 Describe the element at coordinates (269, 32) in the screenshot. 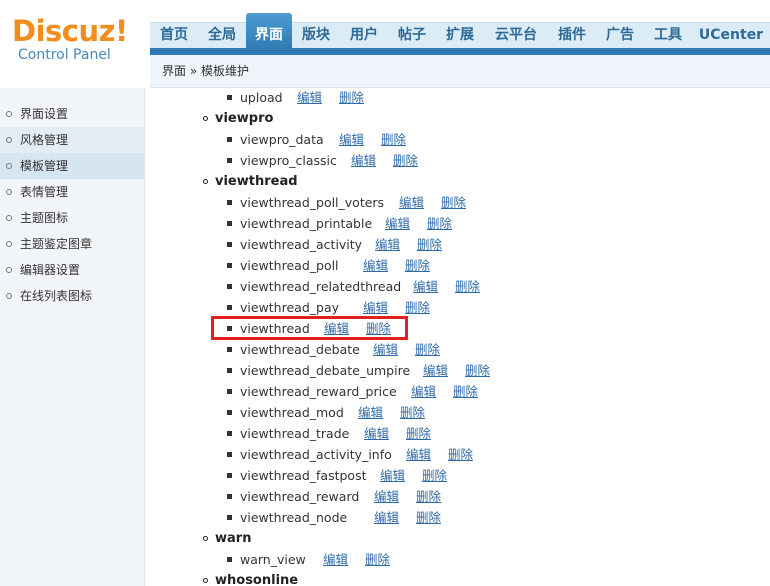

I see `nav-interface: 界面` at that location.